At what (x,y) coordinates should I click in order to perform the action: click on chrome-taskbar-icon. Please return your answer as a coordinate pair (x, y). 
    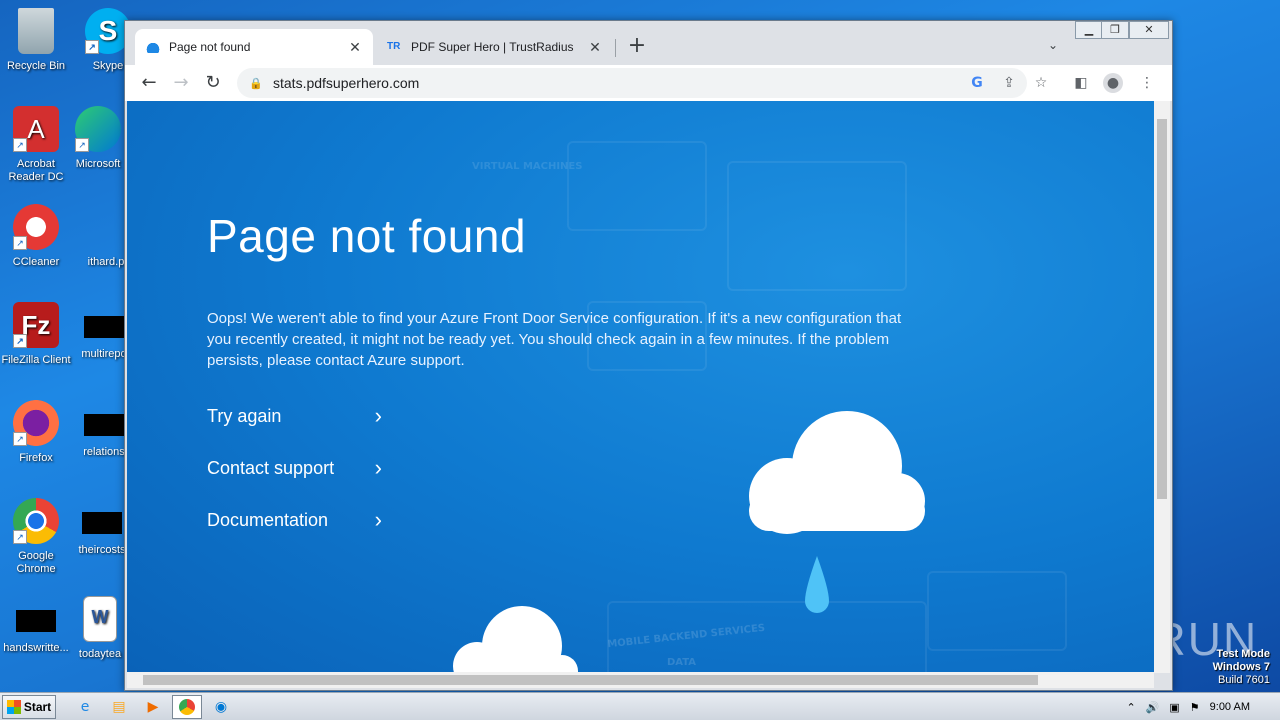
    Looking at the image, I should click on (187, 706).